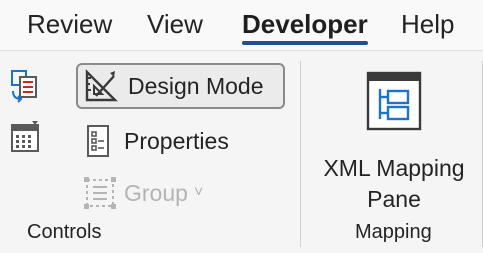 This screenshot has width=483, height=253. I want to click on properties-icon, so click(98, 141).